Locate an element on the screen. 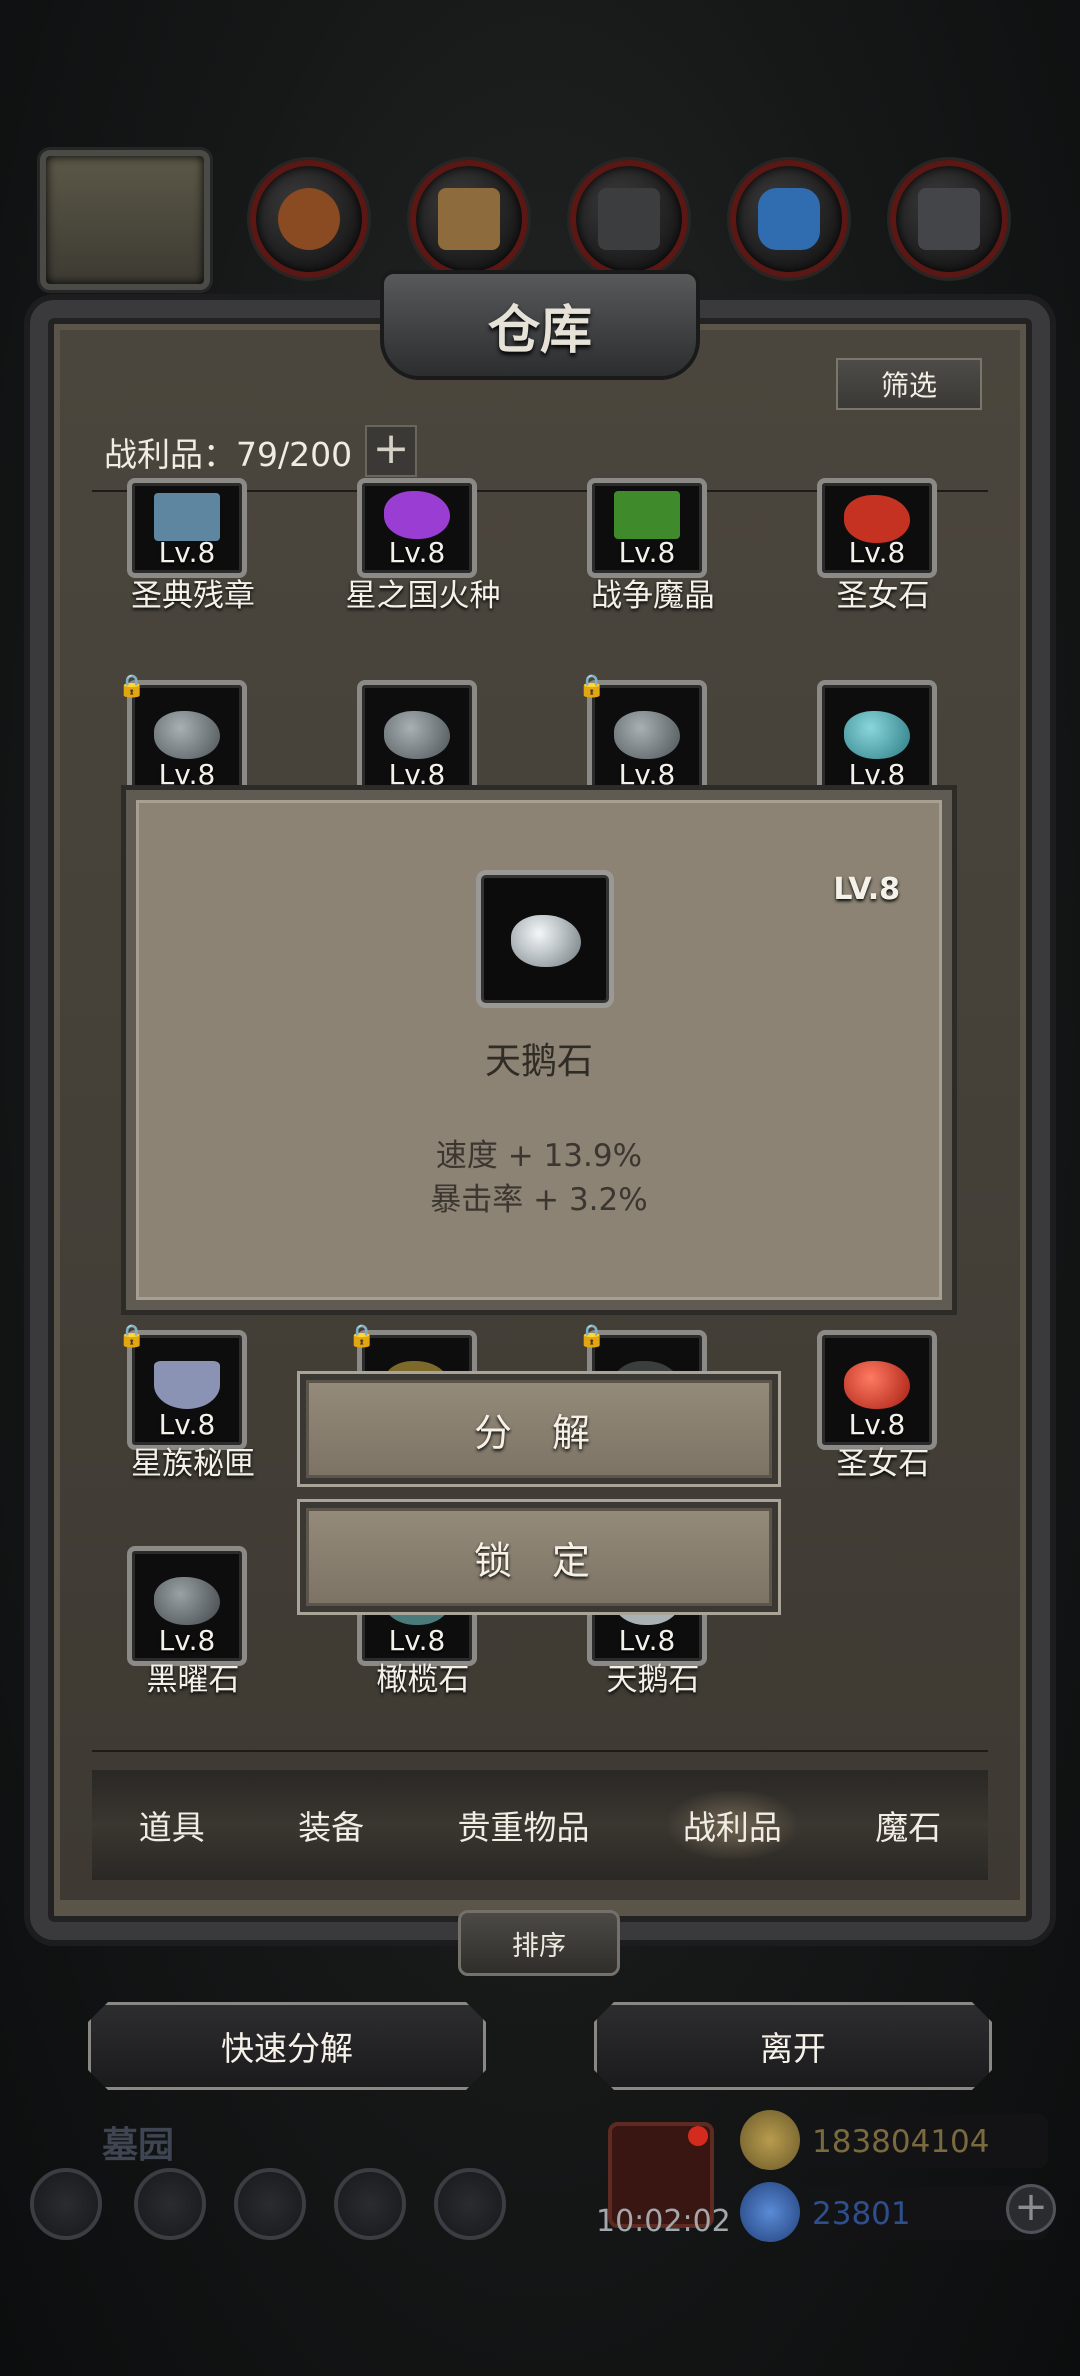 The image size is (1080, 2376). gem-counter: 23801 is located at coordinates (894, 2212).